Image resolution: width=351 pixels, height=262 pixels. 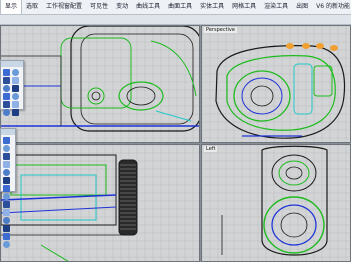 What do you see at coordinates (32, 7) in the screenshot?
I see `ribbon-tab-1: 选取` at bounding box center [32, 7].